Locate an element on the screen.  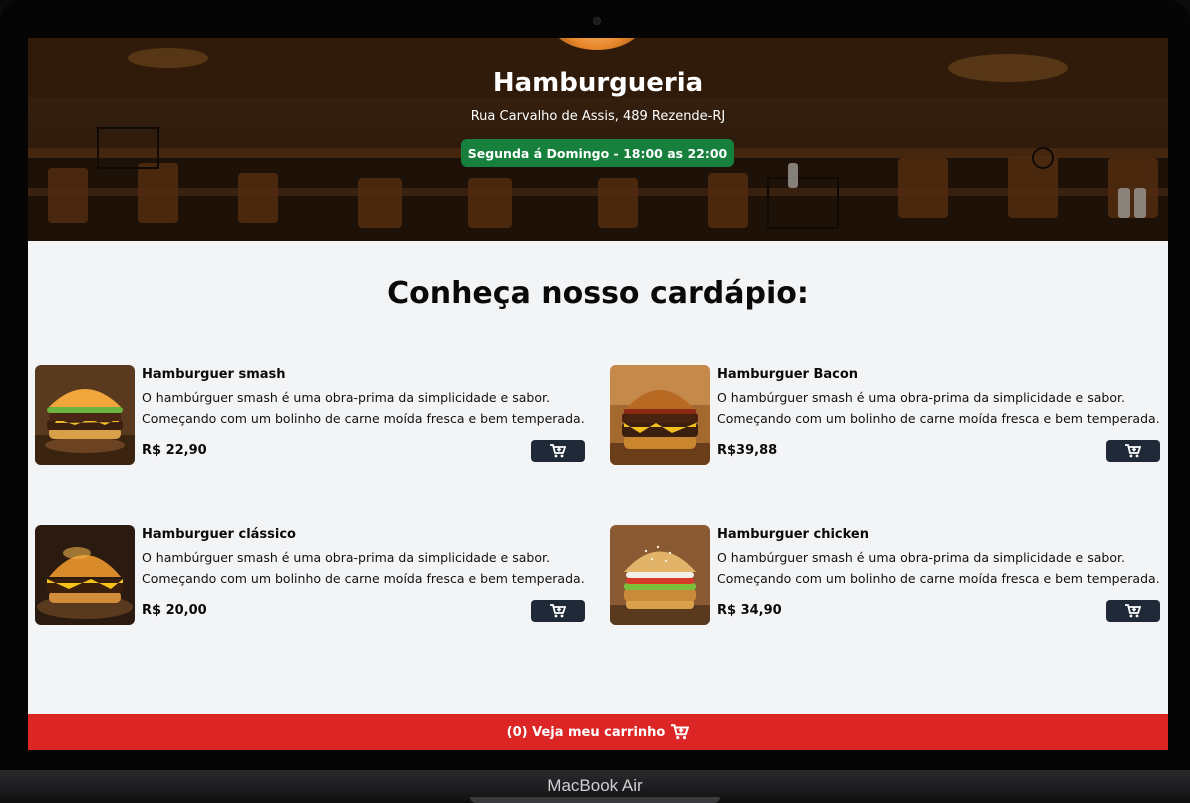
camera-dot is located at coordinates (597, 21).